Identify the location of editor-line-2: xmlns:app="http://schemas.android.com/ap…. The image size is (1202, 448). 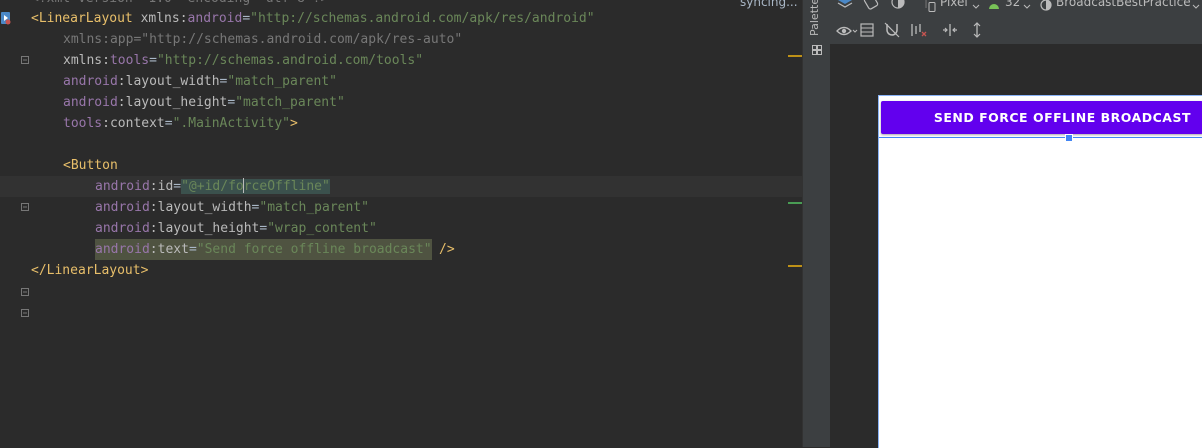
(401, 39).